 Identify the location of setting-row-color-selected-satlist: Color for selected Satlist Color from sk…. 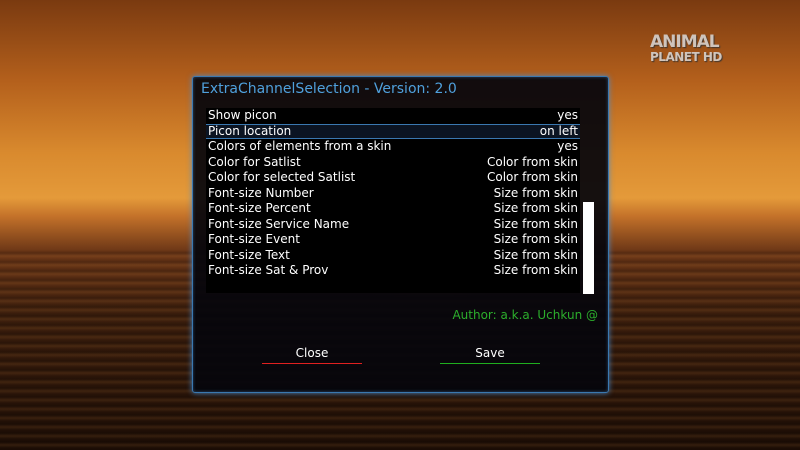
(393, 178).